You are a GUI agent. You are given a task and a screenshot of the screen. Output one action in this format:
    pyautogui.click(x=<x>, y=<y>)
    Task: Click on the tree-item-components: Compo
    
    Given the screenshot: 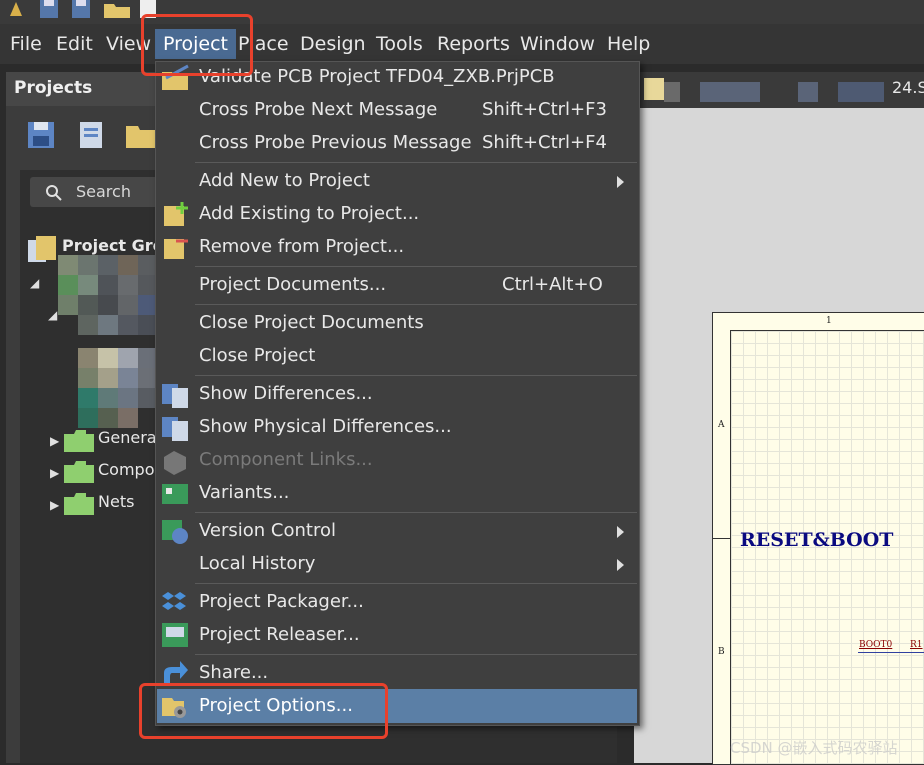 What is the action you would take?
    pyautogui.click(x=126, y=469)
    